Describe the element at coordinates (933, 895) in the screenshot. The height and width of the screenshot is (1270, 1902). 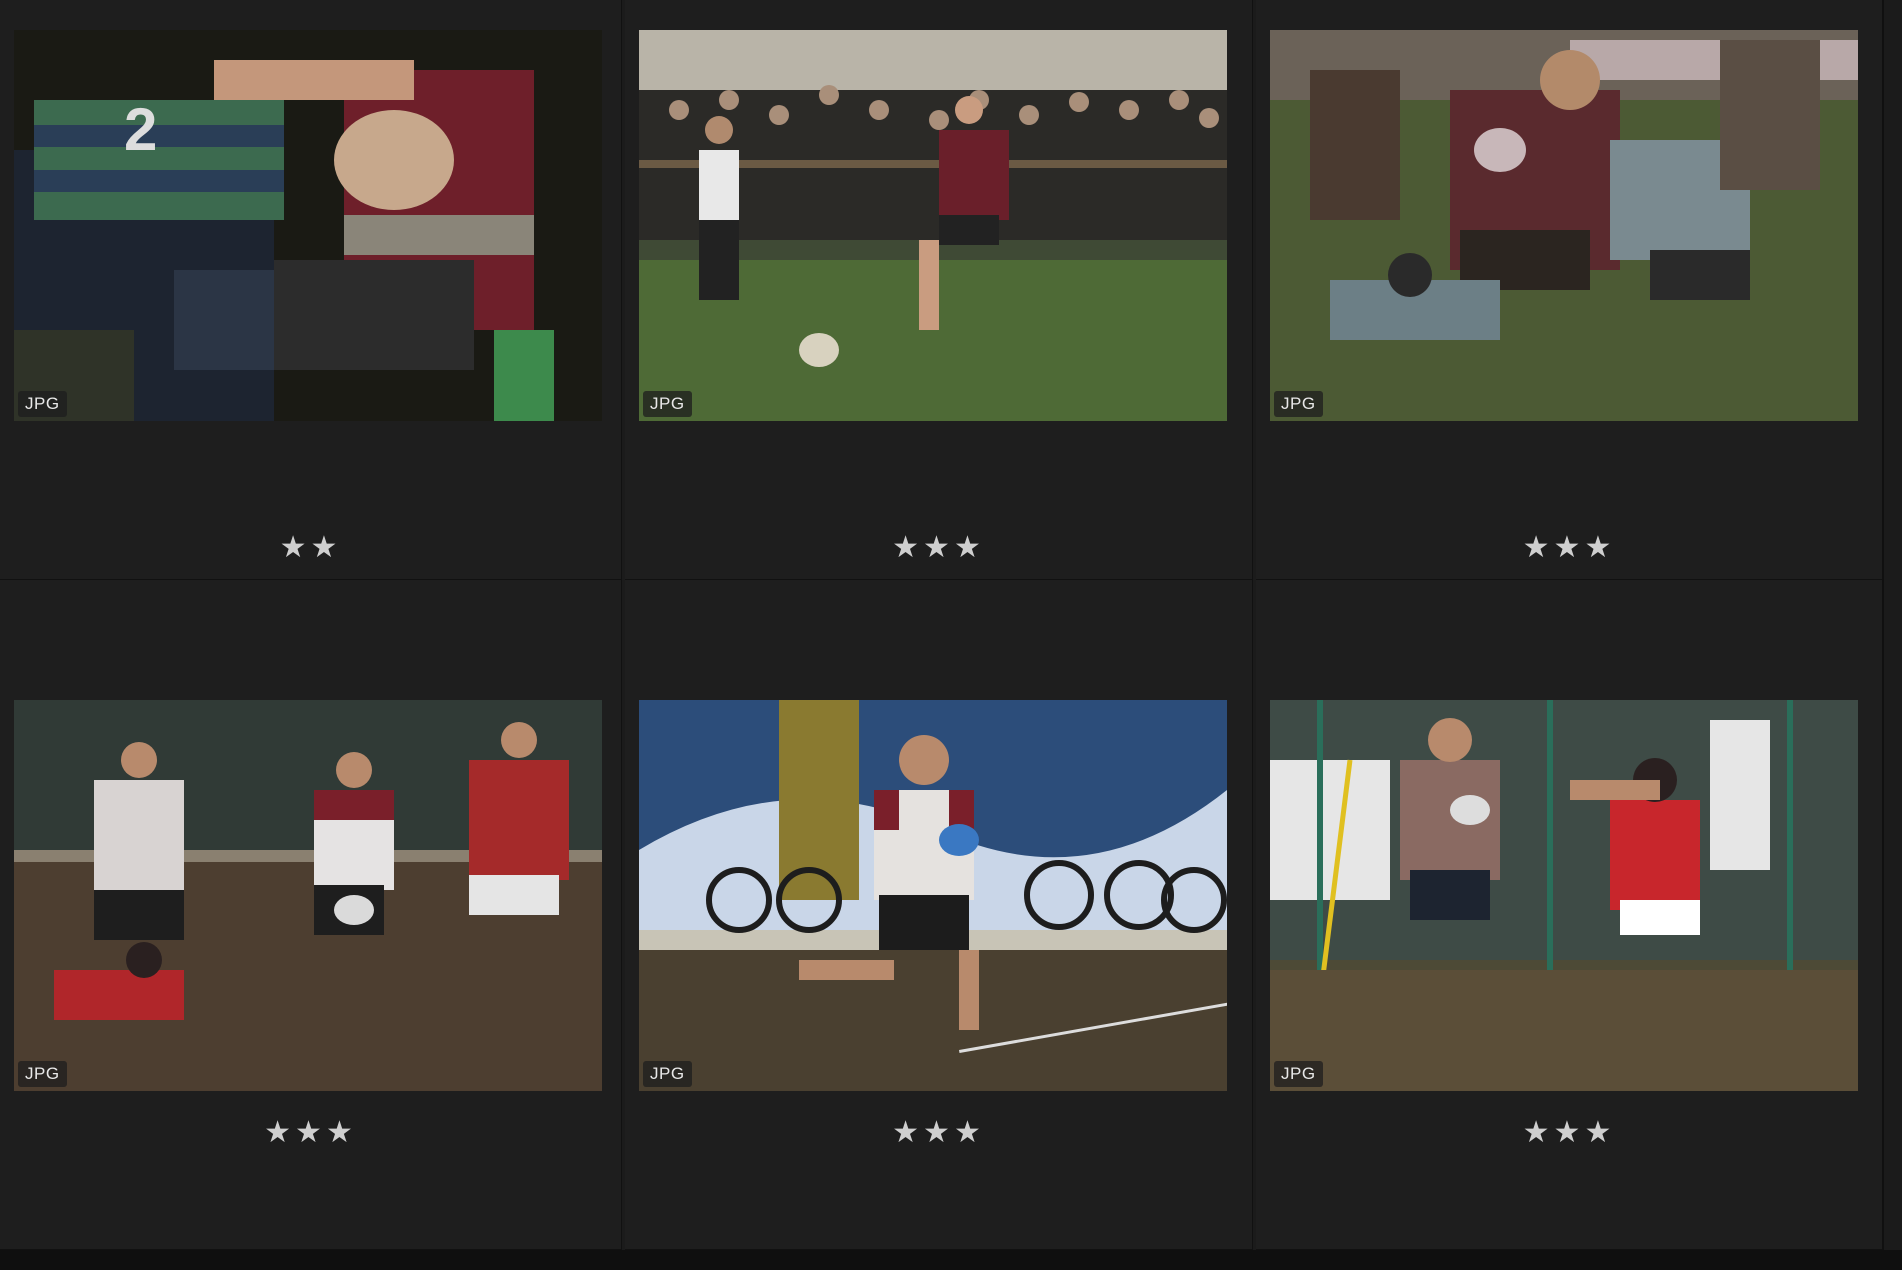
I see `photo-thumbnail-sprint: JPG` at that location.